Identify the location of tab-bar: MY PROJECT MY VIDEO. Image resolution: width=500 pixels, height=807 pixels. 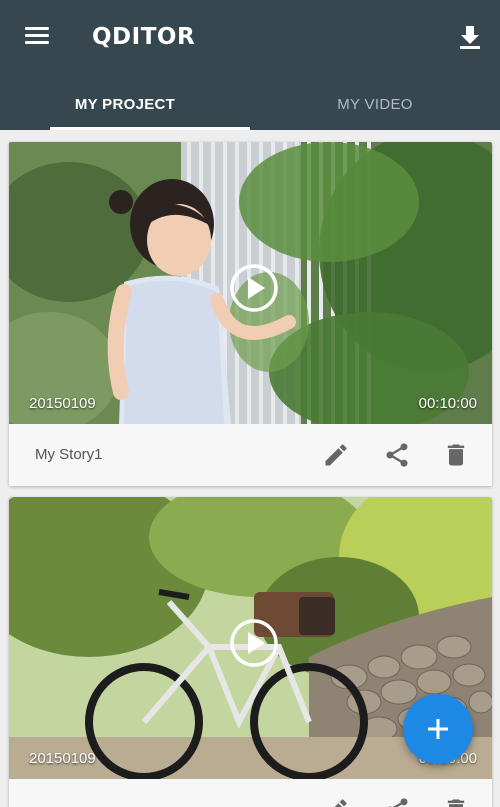
(250, 104).